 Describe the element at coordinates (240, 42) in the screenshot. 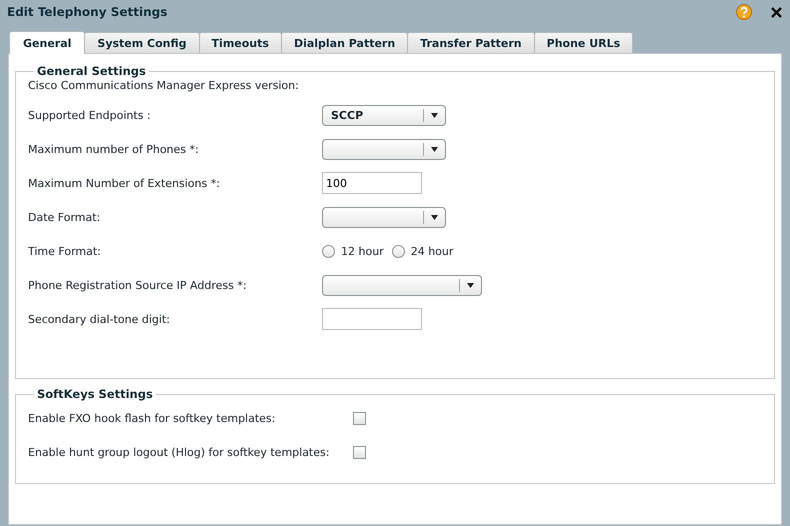

I see `tab: Timeouts` at that location.